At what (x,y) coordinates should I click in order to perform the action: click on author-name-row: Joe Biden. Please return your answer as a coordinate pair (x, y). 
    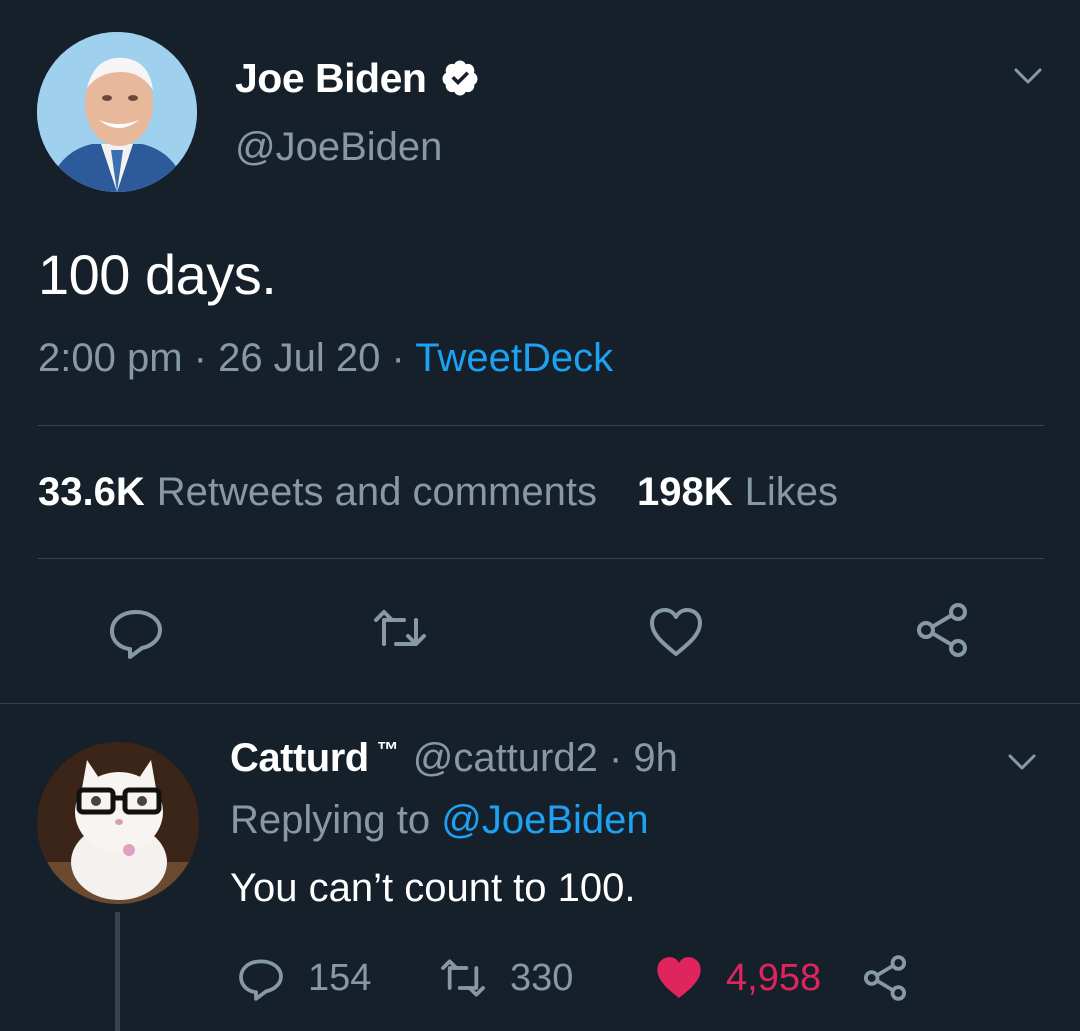
    Looking at the image, I should click on (357, 78).